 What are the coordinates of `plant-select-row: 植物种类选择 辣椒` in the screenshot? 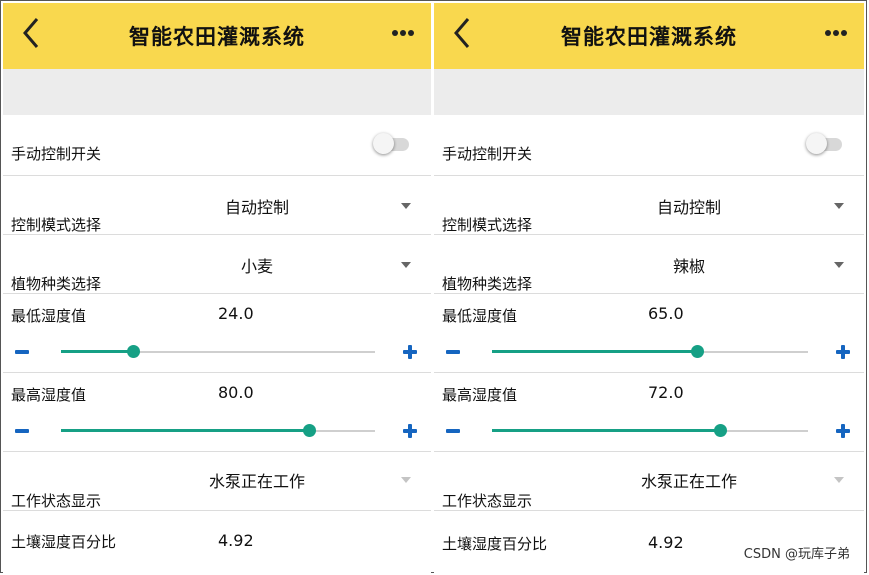 It's located at (649, 264).